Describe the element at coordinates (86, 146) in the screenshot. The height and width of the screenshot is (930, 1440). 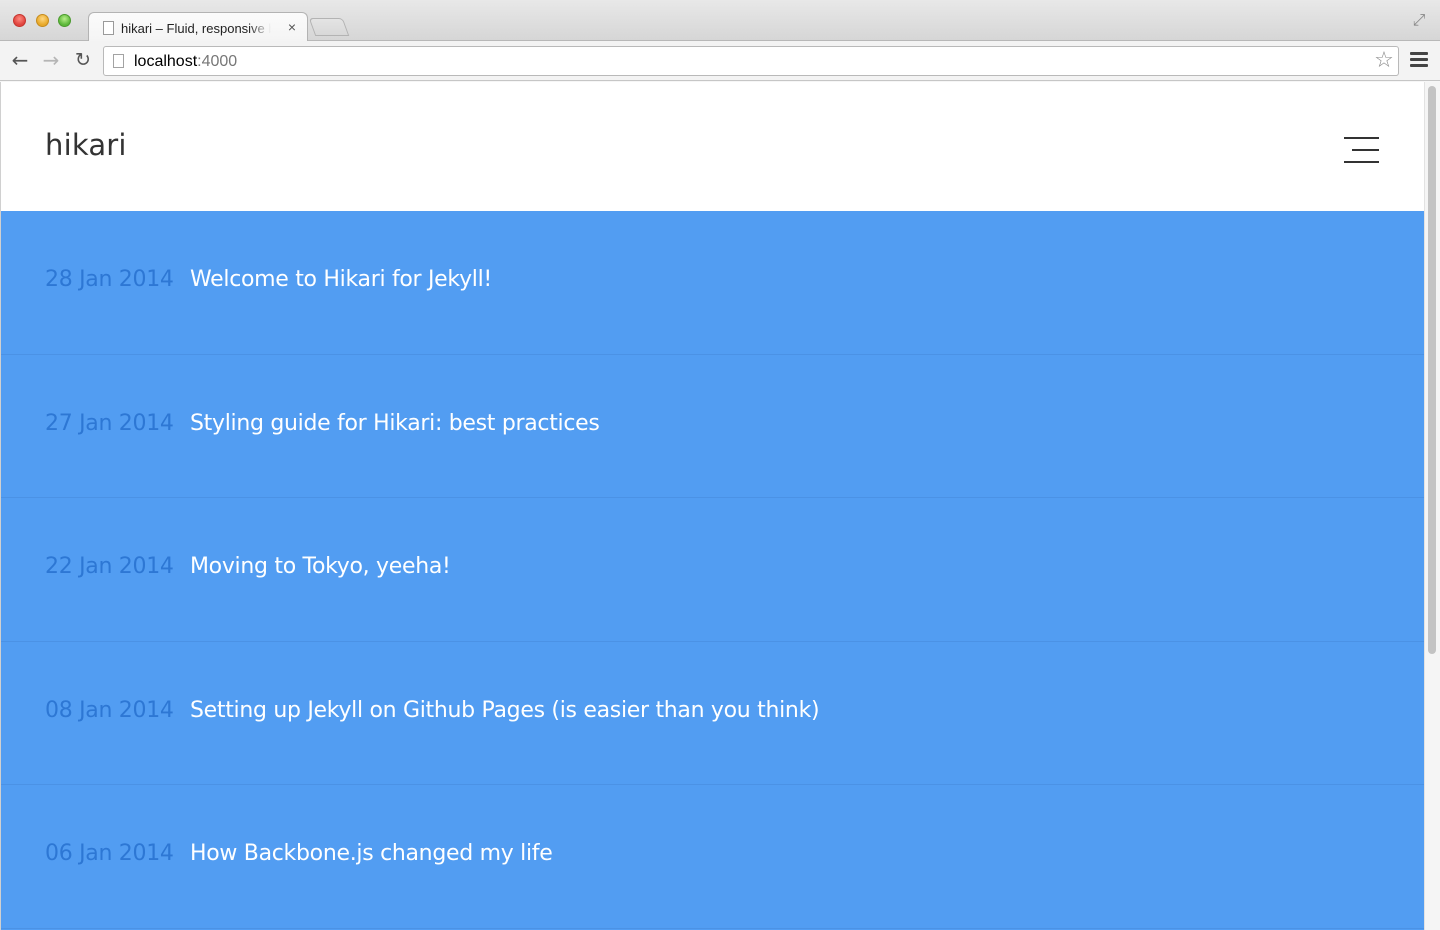
I see `site-title: hikari` at that location.